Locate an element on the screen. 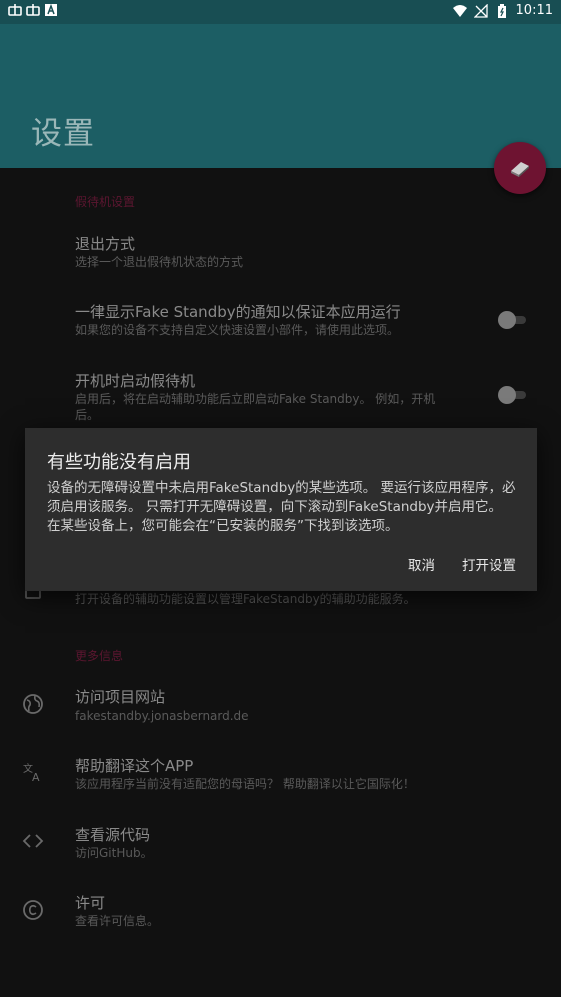 Image resolution: width=561 pixels, height=997 pixels. fake-standby-fab is located at coordinates (520, 168).